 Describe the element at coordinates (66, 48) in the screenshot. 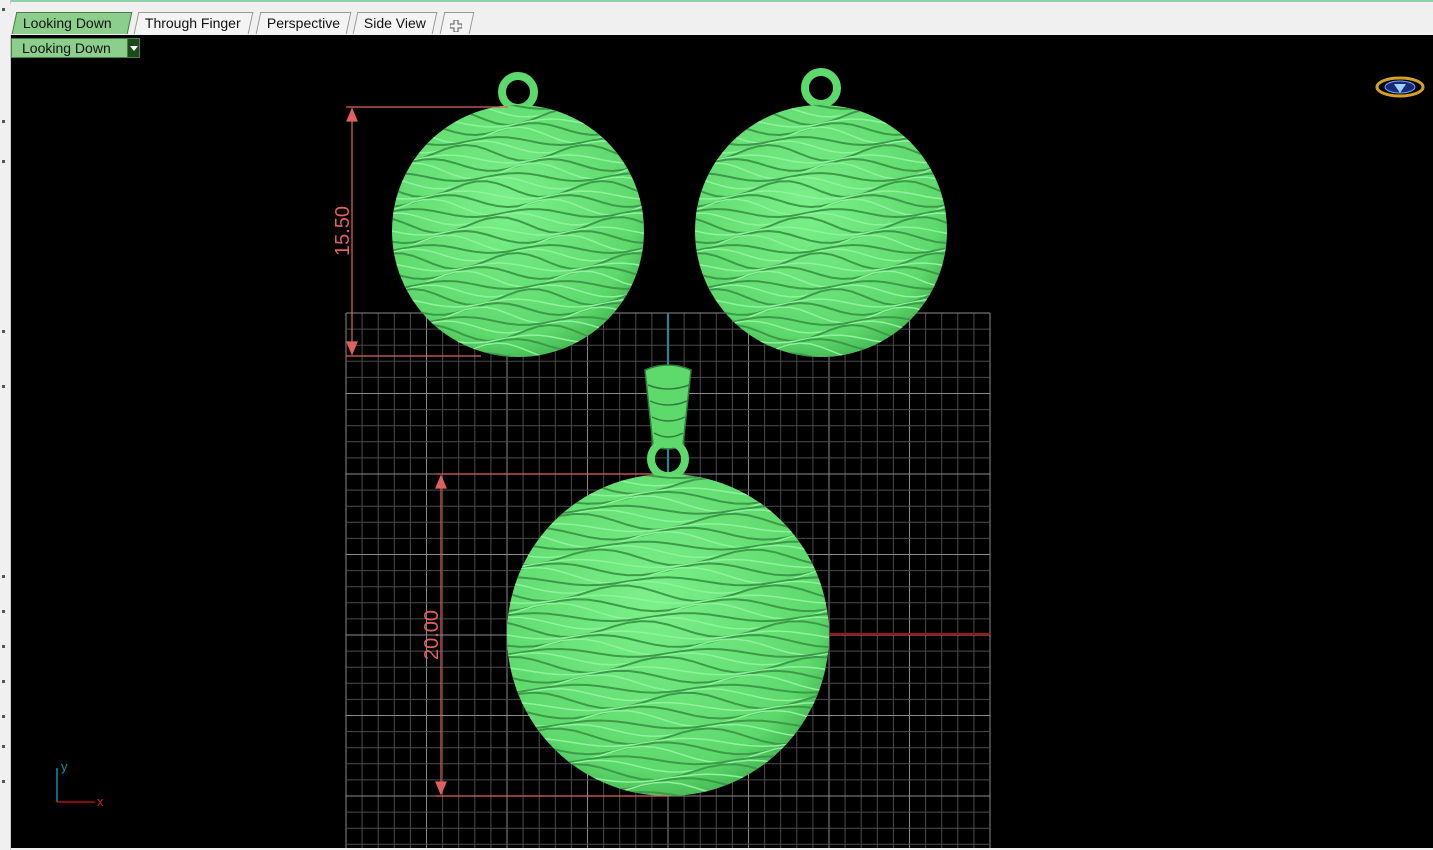

I see `viewport-name: Looking Down` at that location.